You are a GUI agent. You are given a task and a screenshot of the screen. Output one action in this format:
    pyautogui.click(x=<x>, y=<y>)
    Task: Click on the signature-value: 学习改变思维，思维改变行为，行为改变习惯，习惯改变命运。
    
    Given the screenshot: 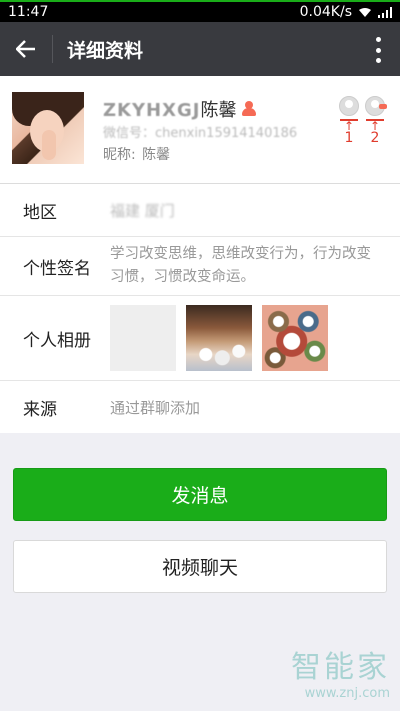 What is the action you would take?
    pyautogui.click(x=240, y=265)
    